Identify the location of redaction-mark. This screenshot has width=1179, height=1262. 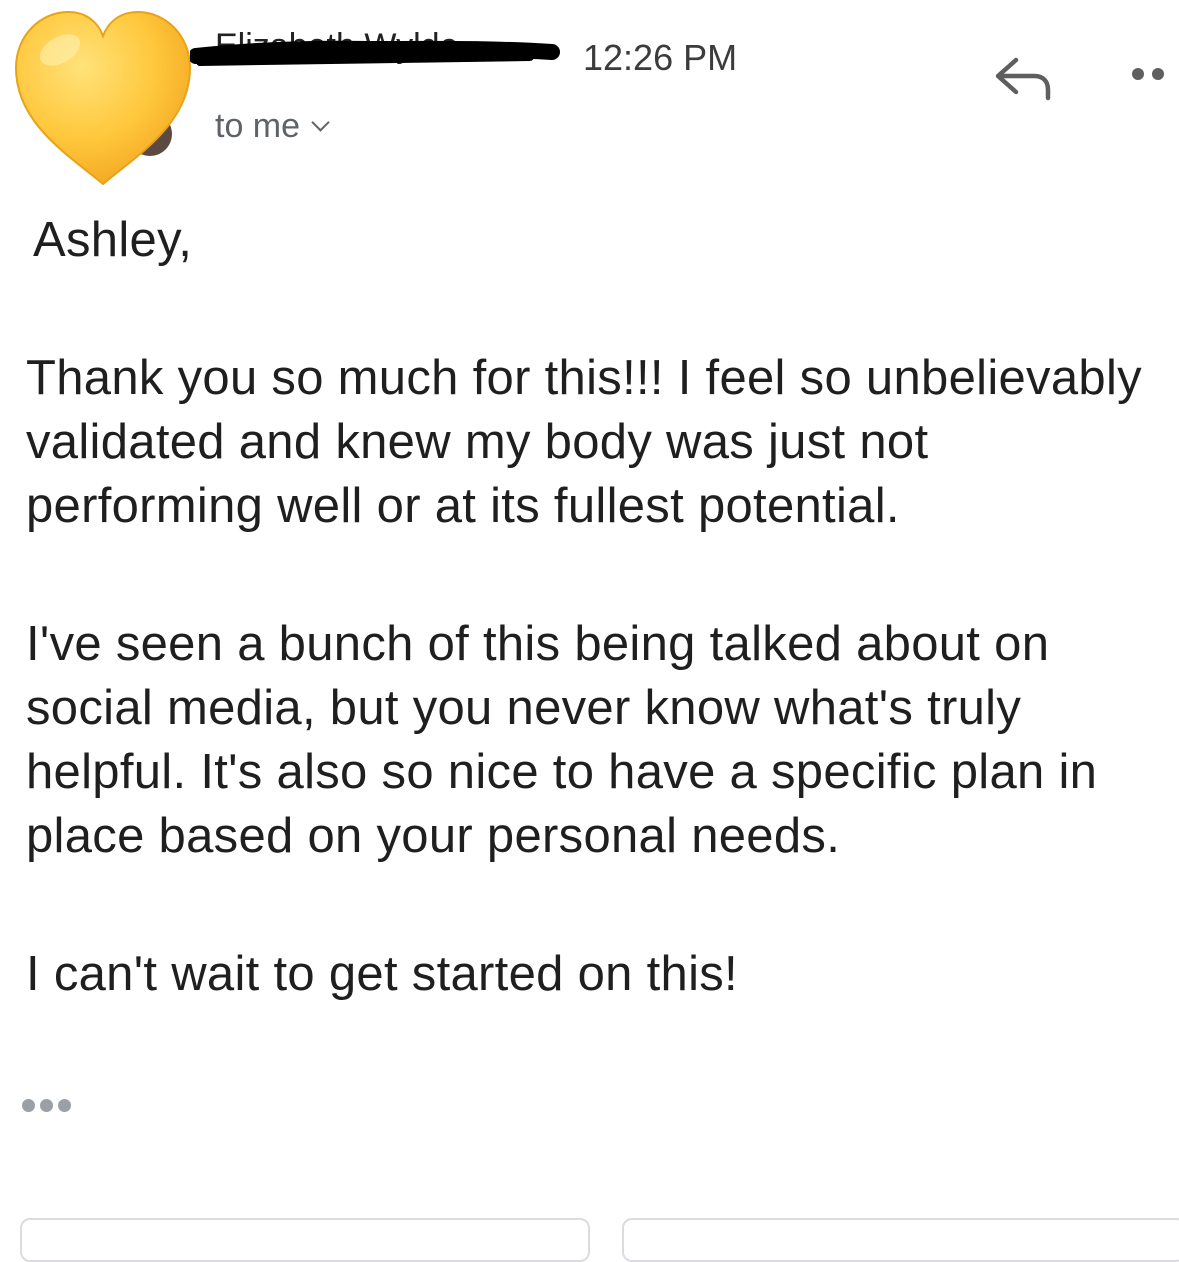
(375, 55).